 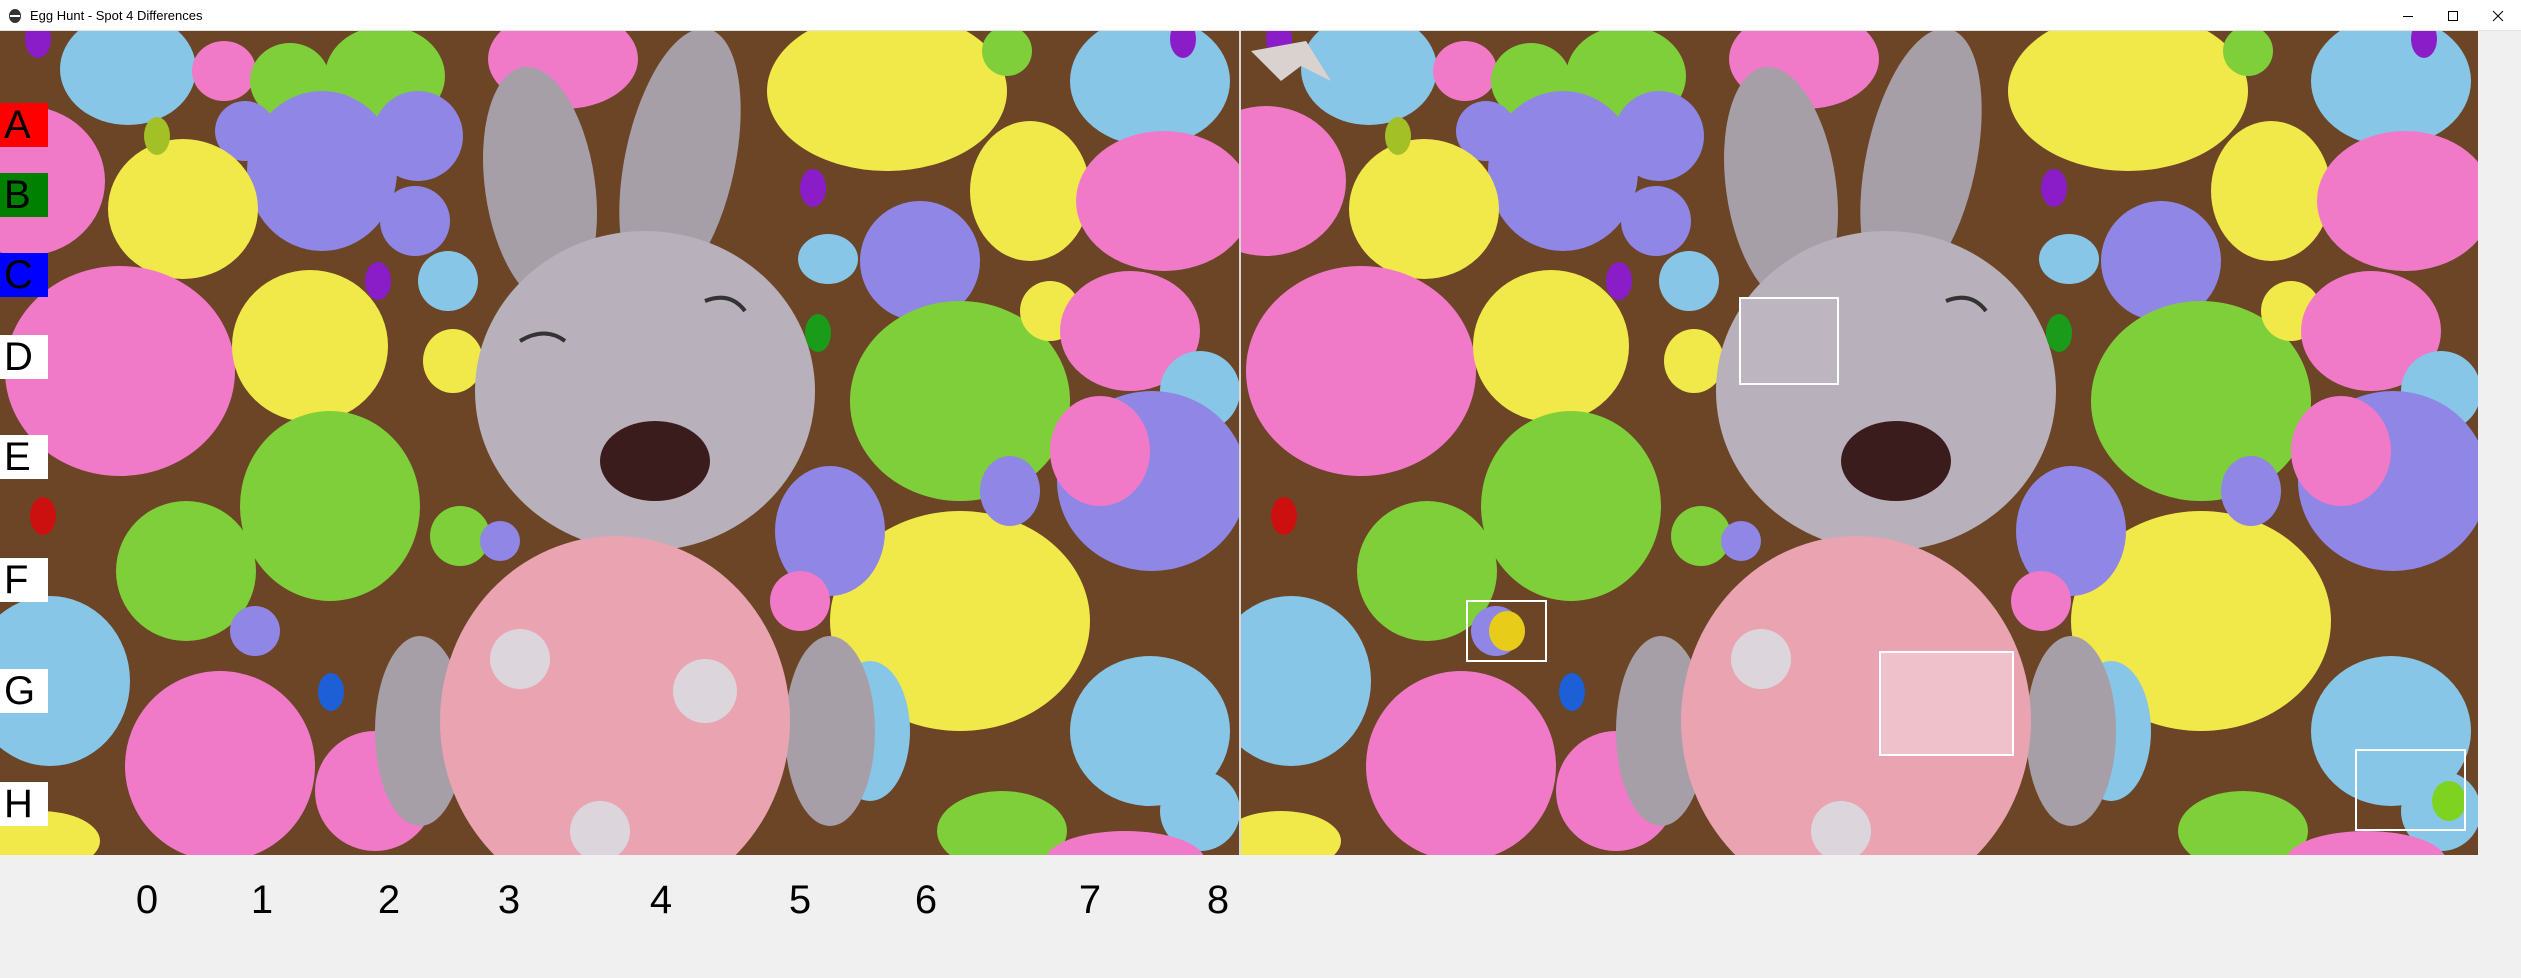 I want to click on row-label-e: E, so click(x=24, y=457).